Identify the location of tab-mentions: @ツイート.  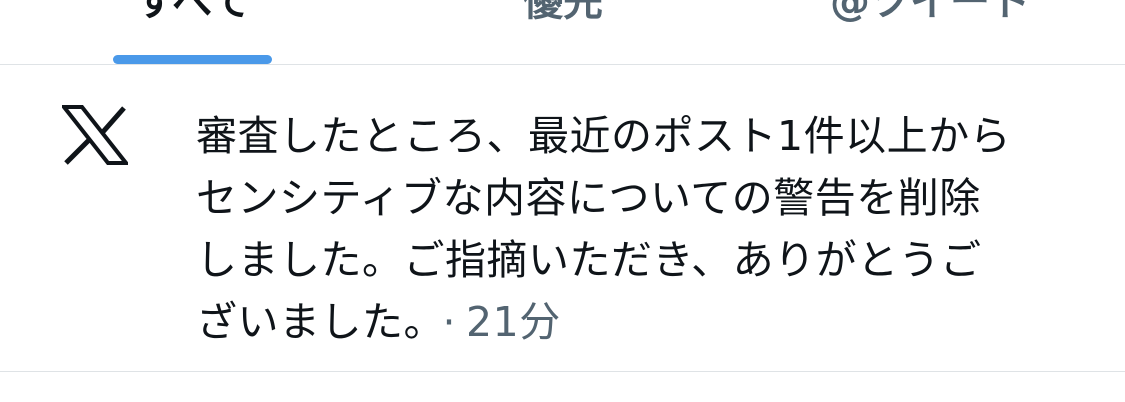
(930, 17).